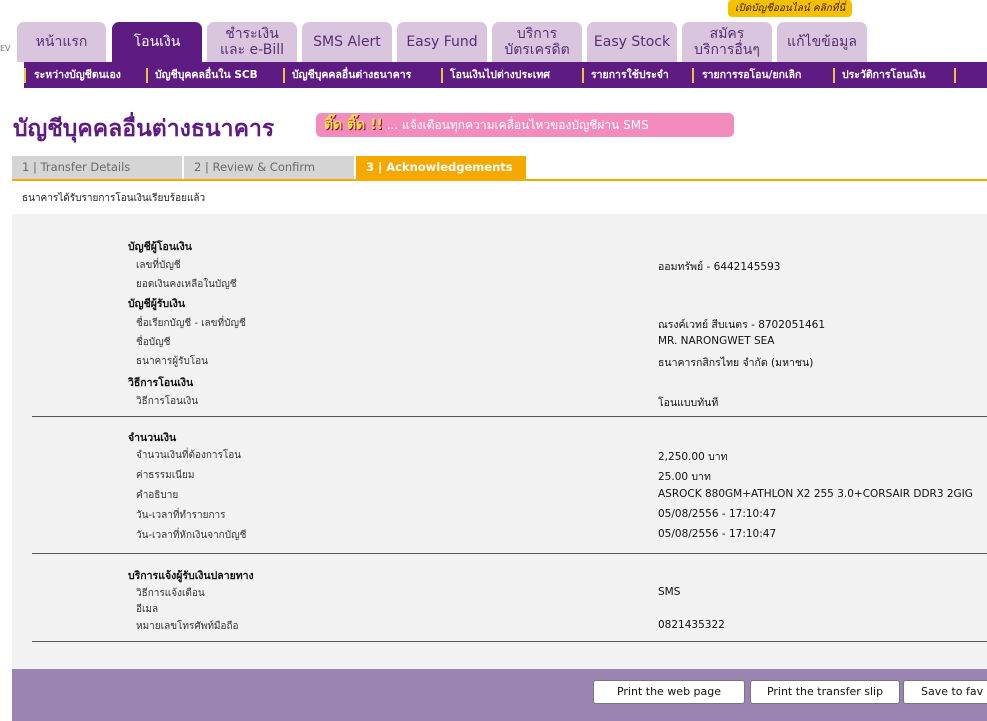 The width and height of the screenshot is (987, 721). I want to click on promo-highlight: ติ๊ด ติ๊ด !!, so click(353, 125).